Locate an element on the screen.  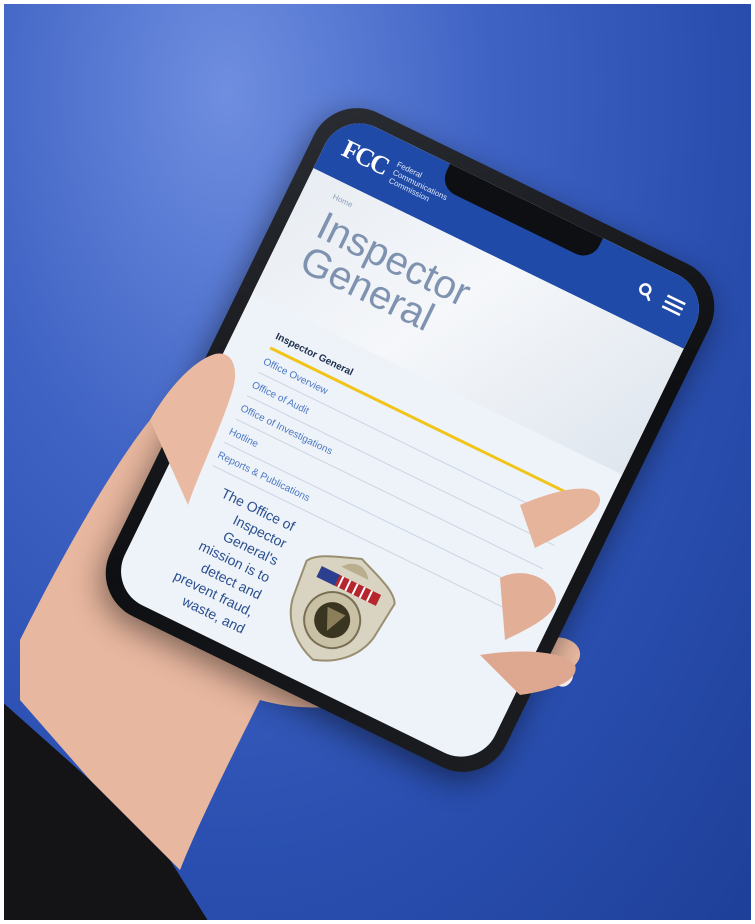
oig-badge-image is located at coordinates (342, 608).